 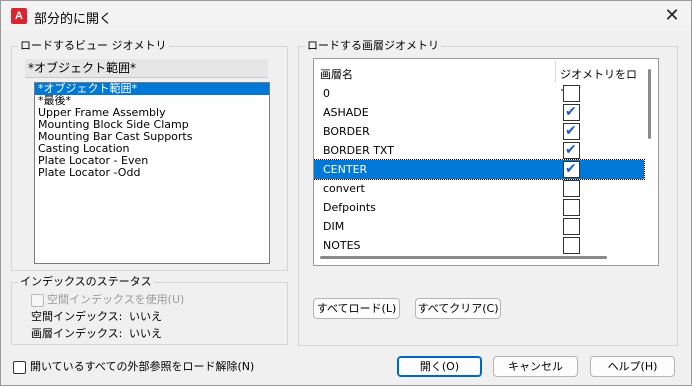 I want to click on layer-name: BORDER TXT, so click(x=358, y=150).